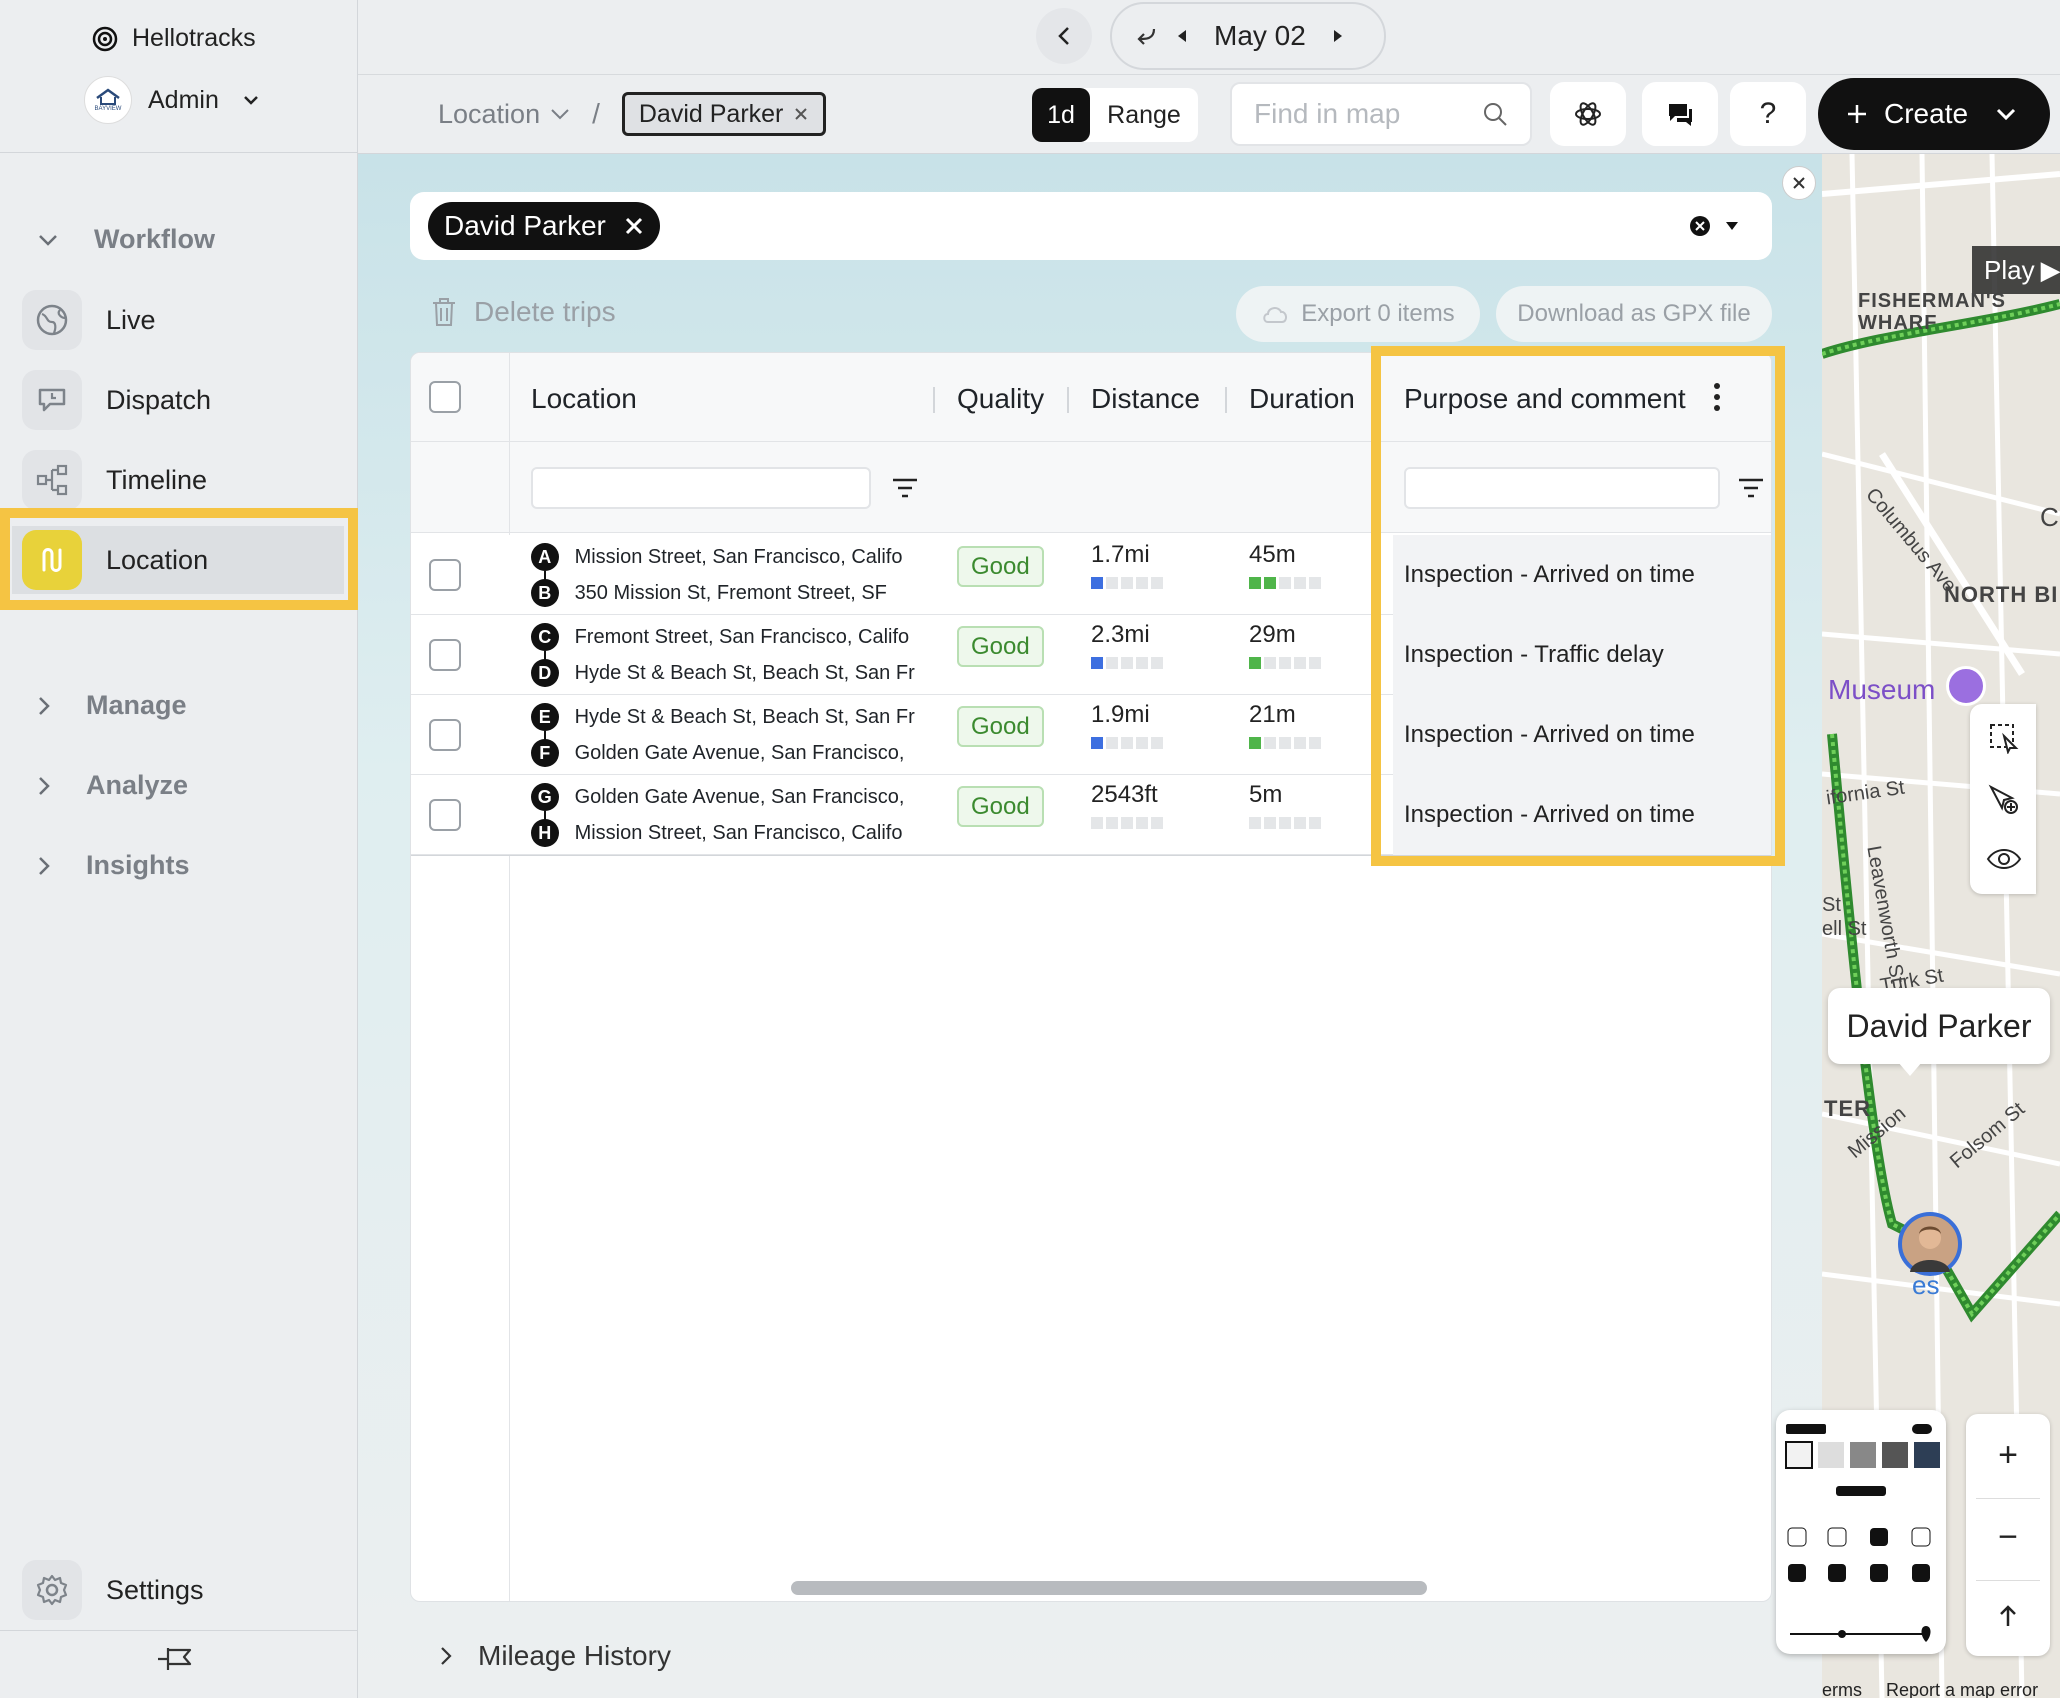  I want to click on breadcrumb-chip: David Parker, so click(724, 114).